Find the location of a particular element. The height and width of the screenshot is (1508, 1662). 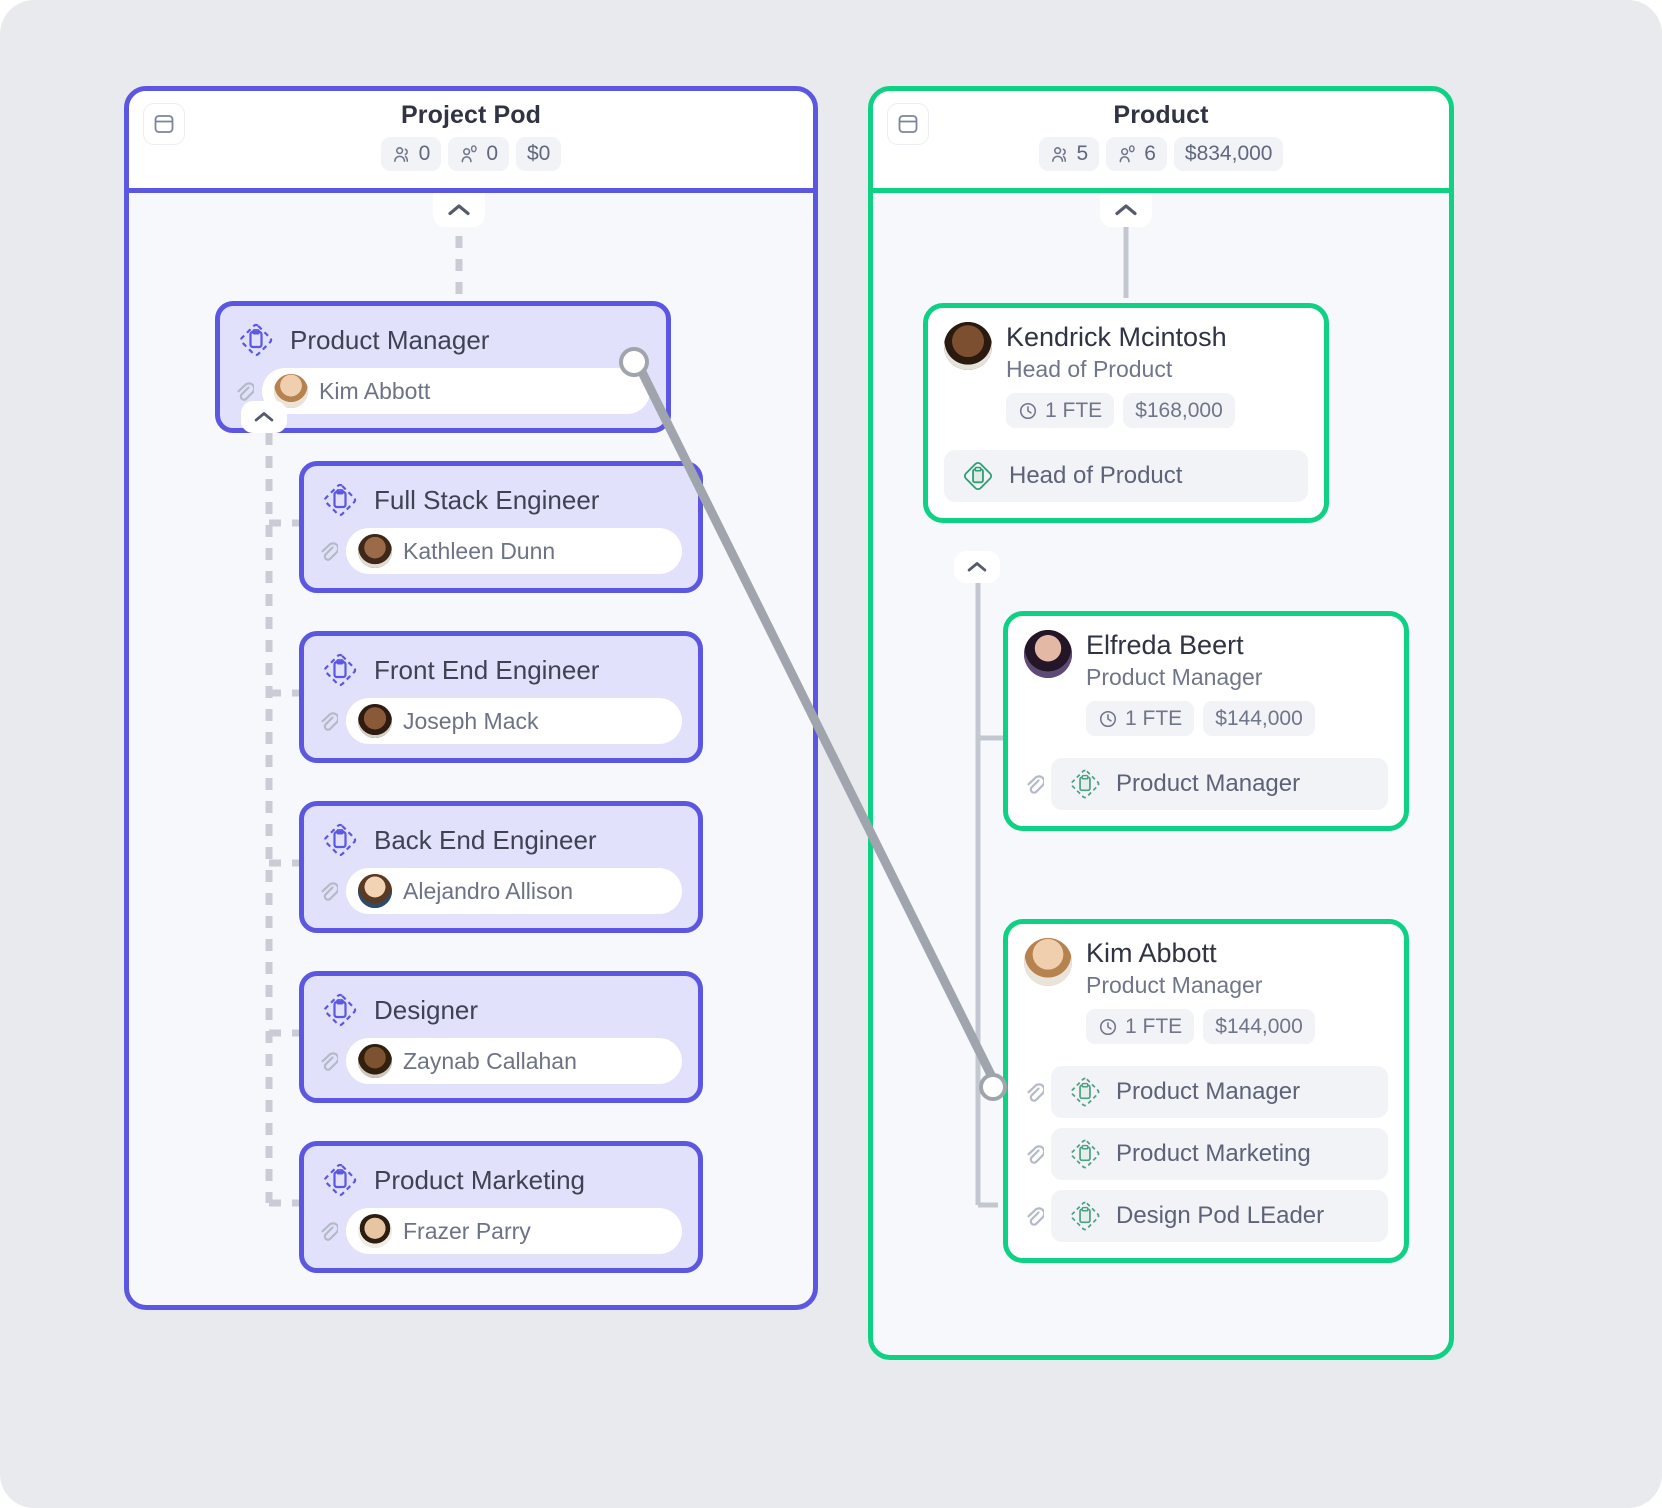

collapse-toggle-kendrick-mcintosh is located at coordinates (977, 567).